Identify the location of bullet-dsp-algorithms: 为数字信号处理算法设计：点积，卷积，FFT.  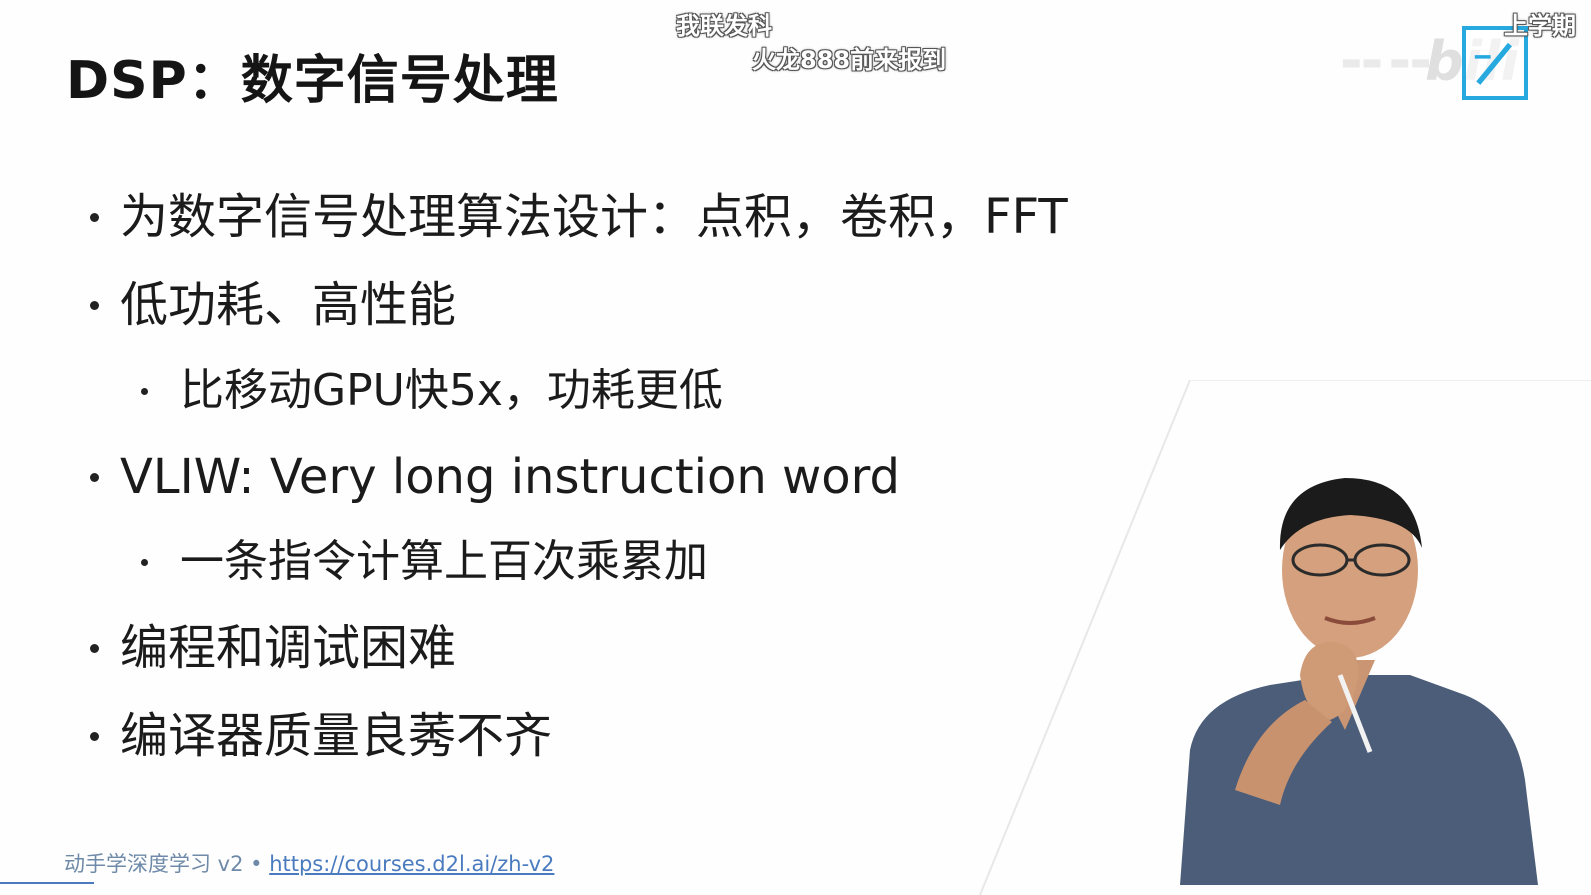
(579, 217).